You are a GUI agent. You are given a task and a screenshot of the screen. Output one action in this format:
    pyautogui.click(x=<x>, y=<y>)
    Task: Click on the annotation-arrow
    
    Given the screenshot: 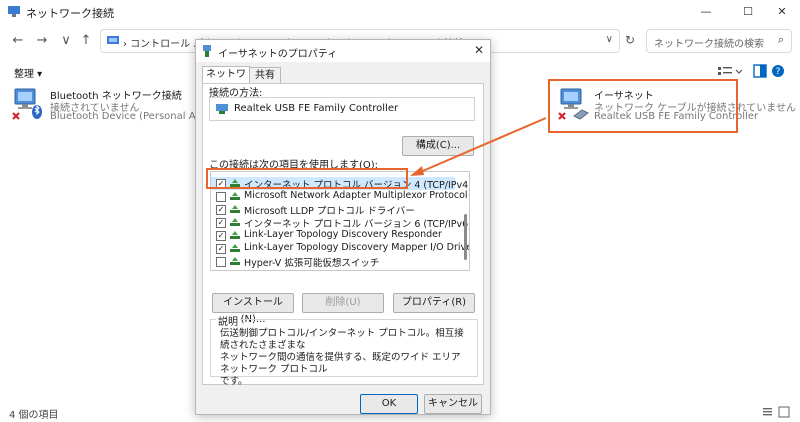 What is the action you would take?
    pyautogui.click(x=478, y=146)
    